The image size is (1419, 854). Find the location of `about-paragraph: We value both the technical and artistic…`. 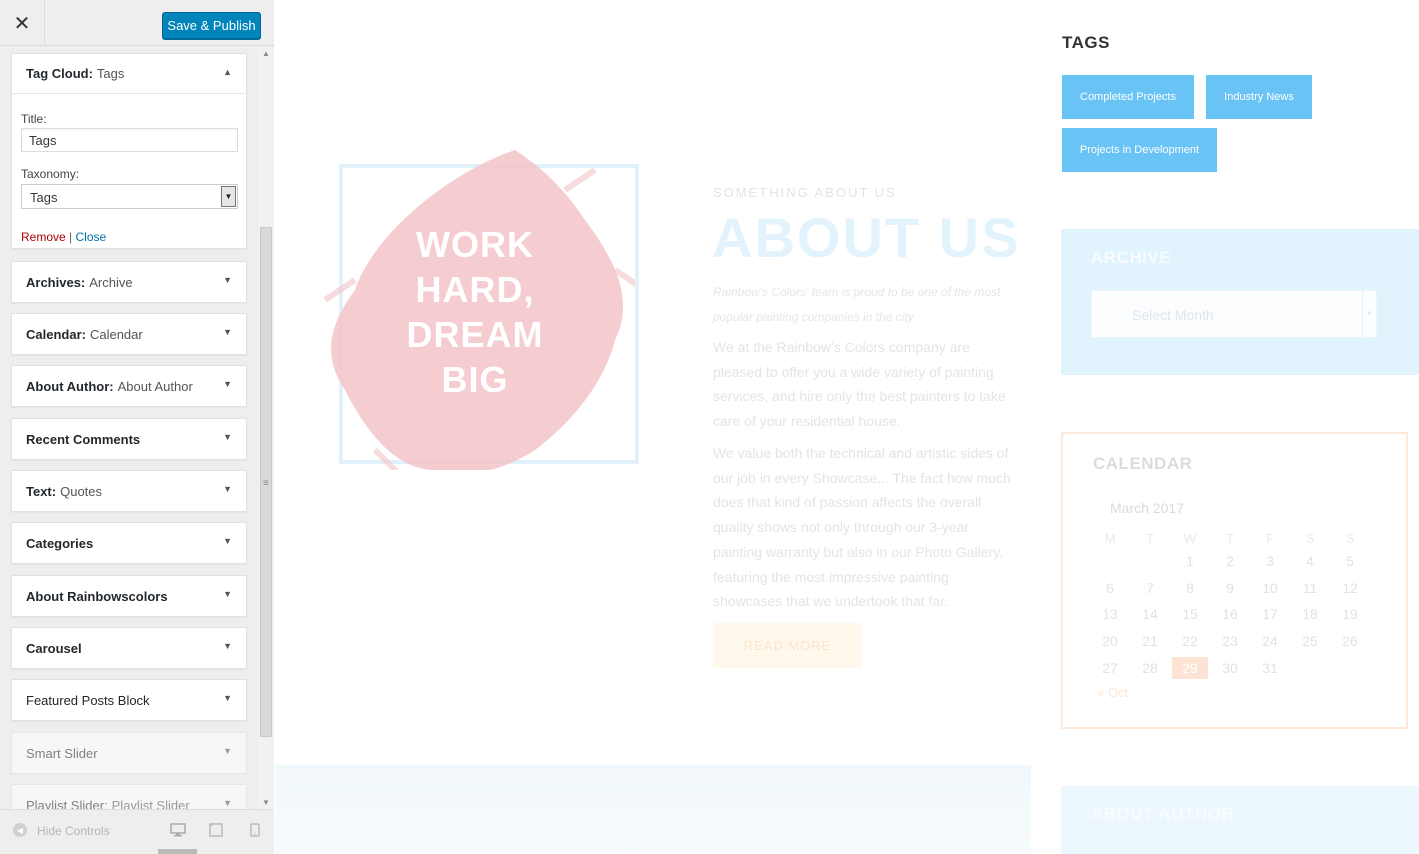

about-paragraph: We value both the technical and artistic… is located at coordinates (862, 527).